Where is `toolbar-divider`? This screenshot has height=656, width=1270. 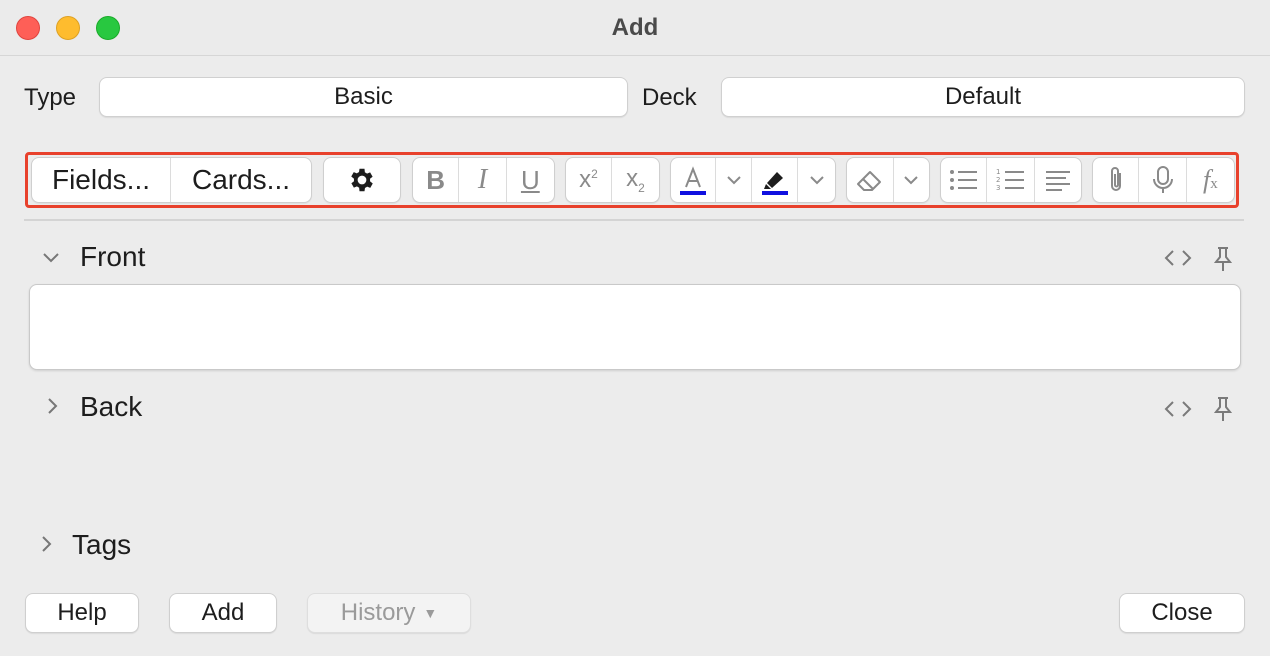 toolbar-divider is located at coordinates (634, 220).